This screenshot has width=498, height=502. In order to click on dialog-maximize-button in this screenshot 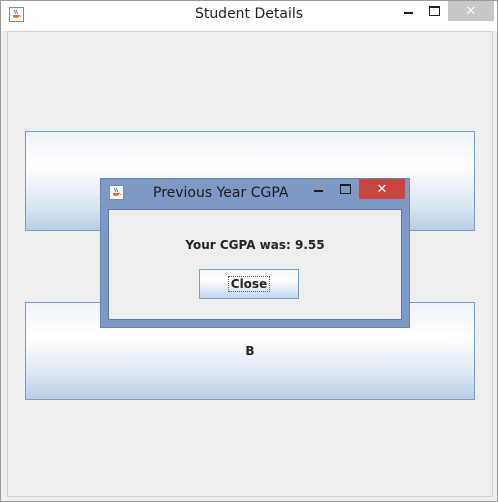, I will do `click(345, 189)`.